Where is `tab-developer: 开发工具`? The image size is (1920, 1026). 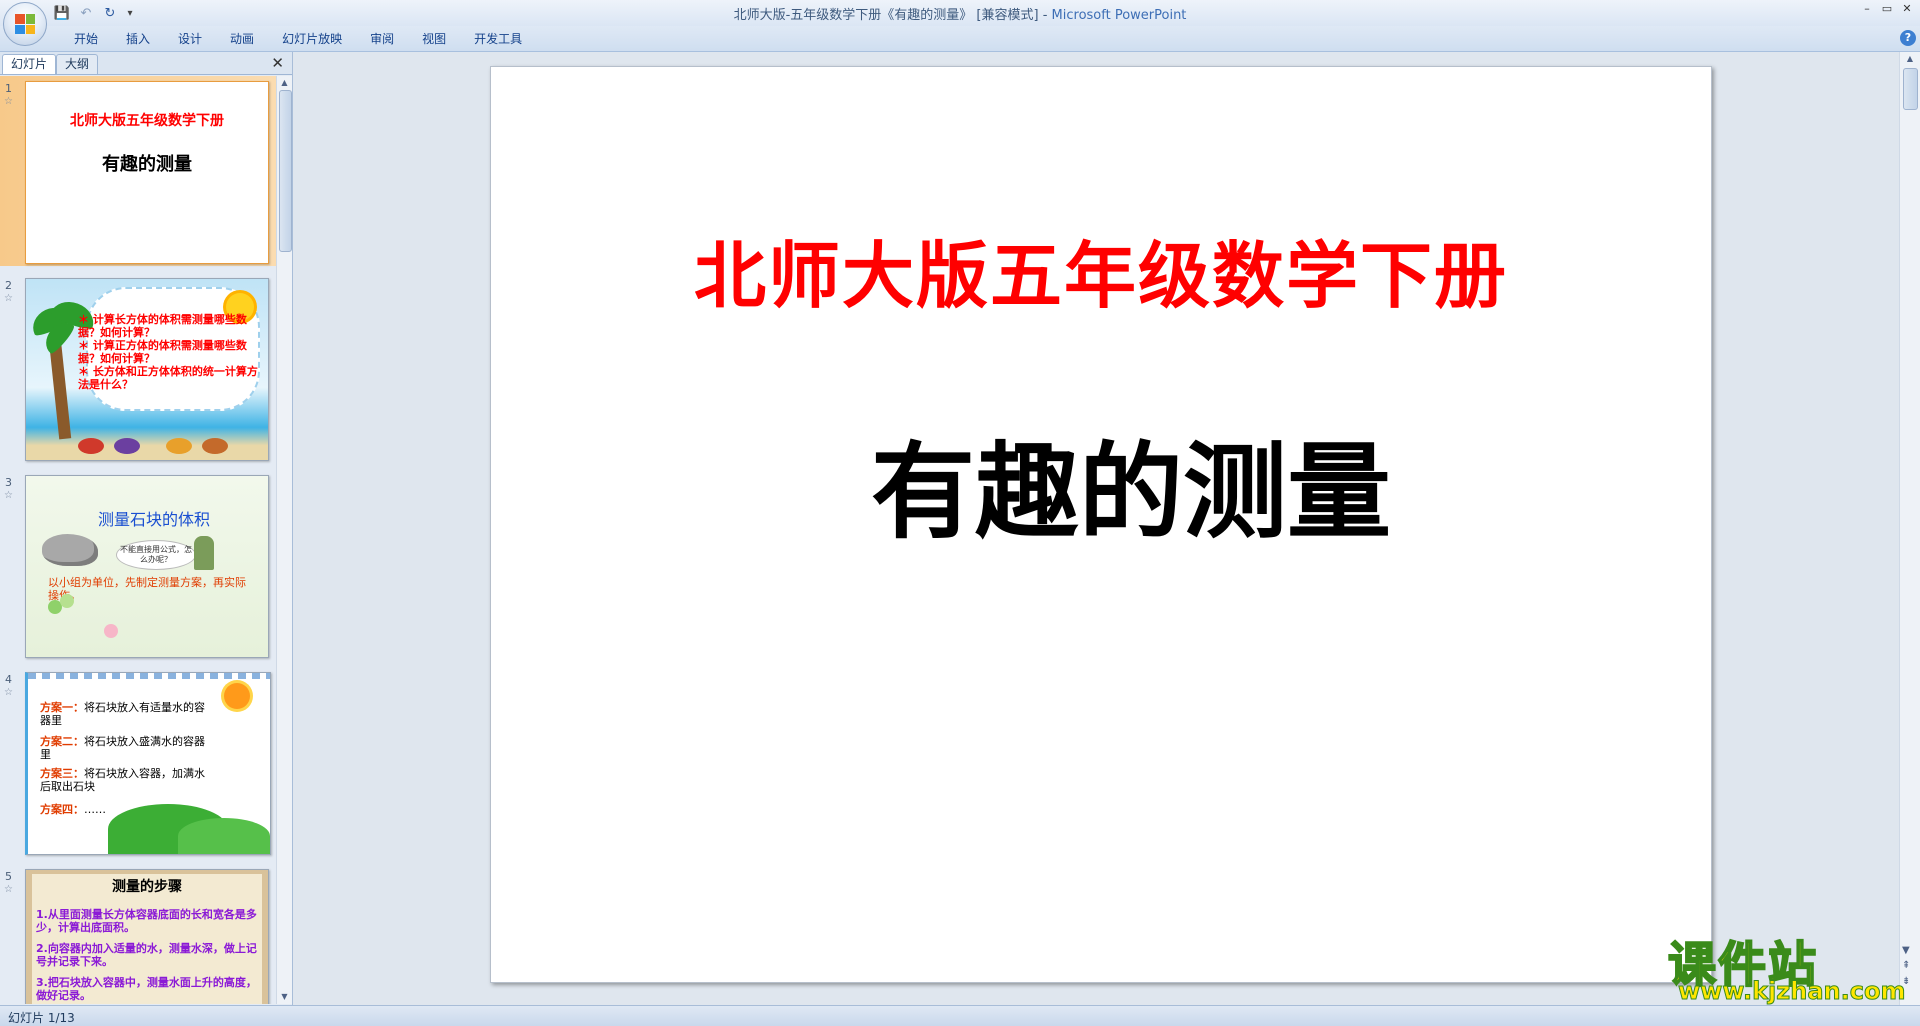
tab-developer: 开发工具 is located at coordinates (498, 39).